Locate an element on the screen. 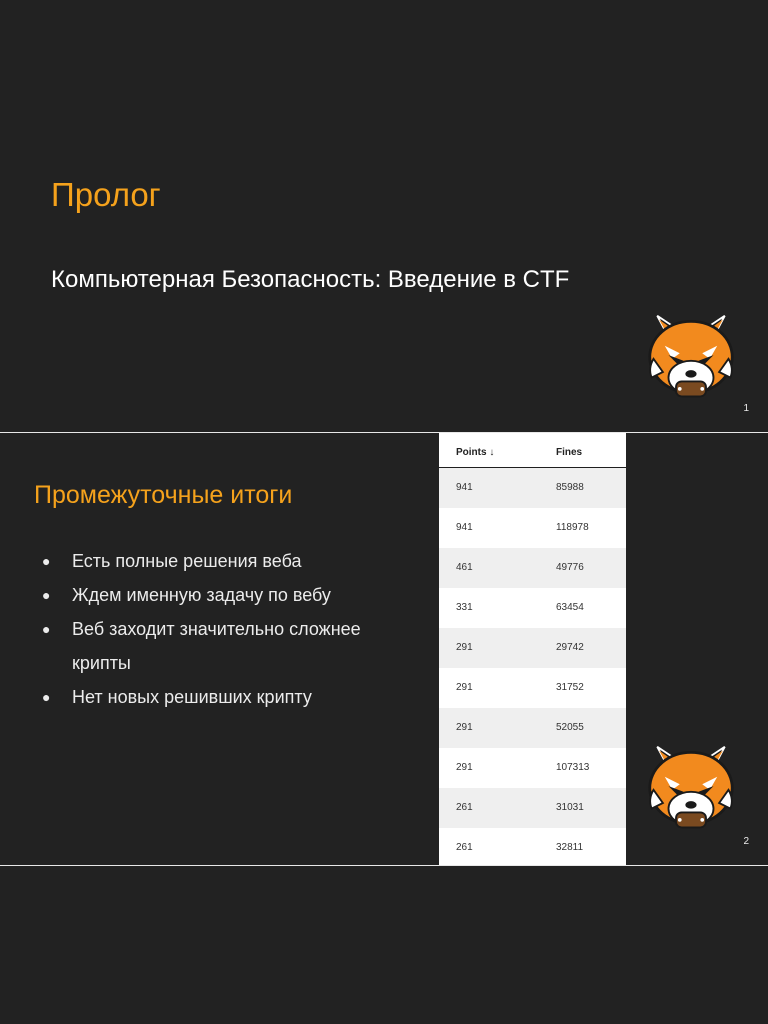 The width and height of the screenshot is (768, 1024). bullet-item: ● Ждем именную задачу по вебу is located at coordinates (222, 595).